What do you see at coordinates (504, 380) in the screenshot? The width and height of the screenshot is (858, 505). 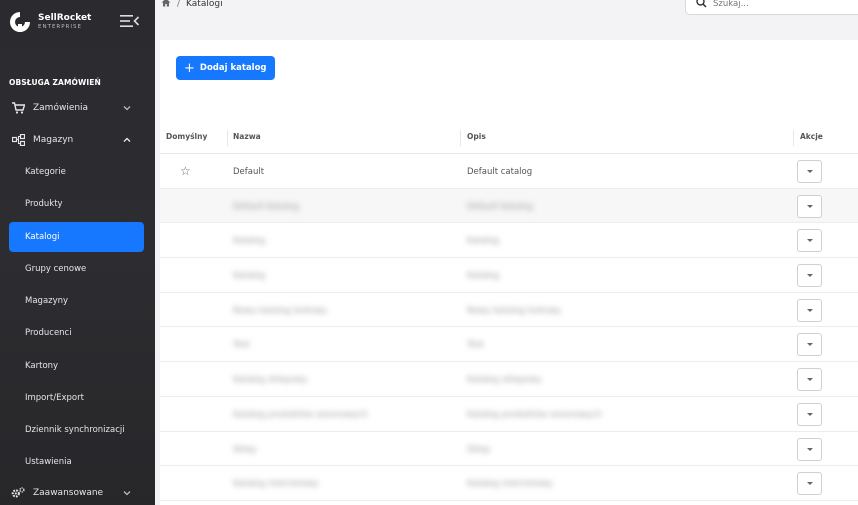 I see `cell-description: Katalog sklepowy` at bounding box center [504, 380].